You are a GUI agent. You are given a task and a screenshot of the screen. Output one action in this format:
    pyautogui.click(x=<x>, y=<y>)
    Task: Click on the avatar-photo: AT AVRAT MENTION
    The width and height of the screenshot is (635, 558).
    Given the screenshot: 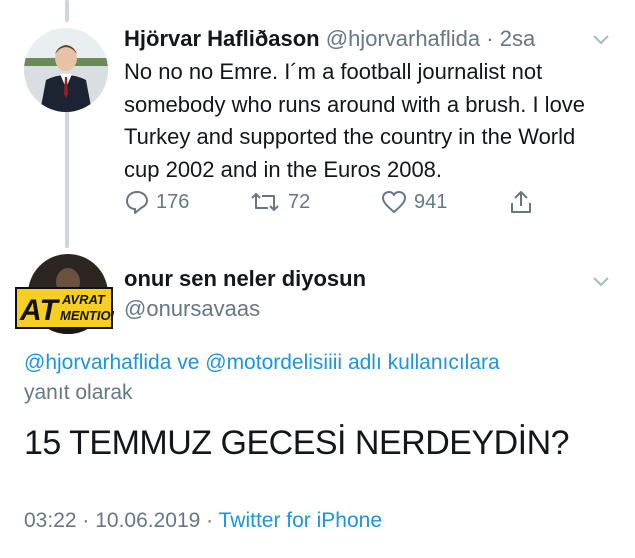 What is the action you would take?
    pyautogui.click(x=68, y=294)
    